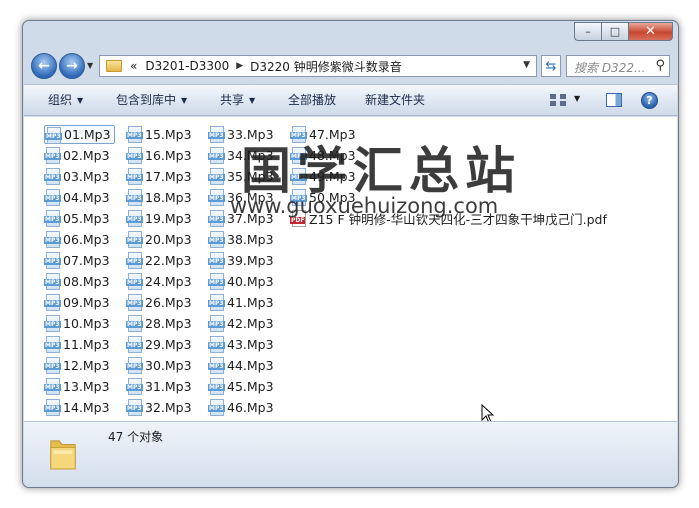 Image resolution: width=699 pixels, height=508 pixels. What do you see at coordinates (159, 344) in the screenshot?
I see `mp3-file-item: 29.Mp3` at bounding box center [159, 344].